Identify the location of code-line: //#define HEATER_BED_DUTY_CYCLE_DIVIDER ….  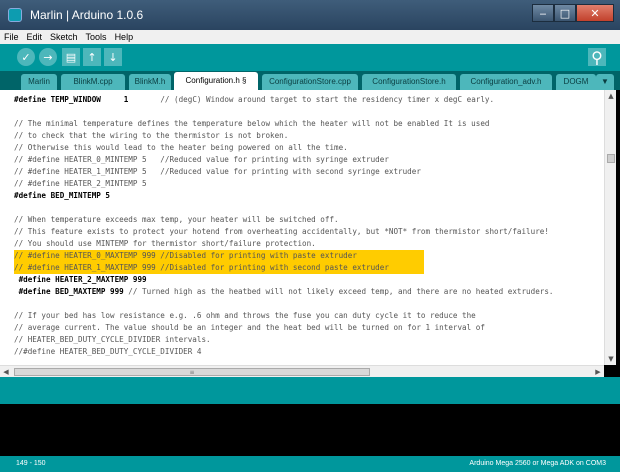
(108, 351).